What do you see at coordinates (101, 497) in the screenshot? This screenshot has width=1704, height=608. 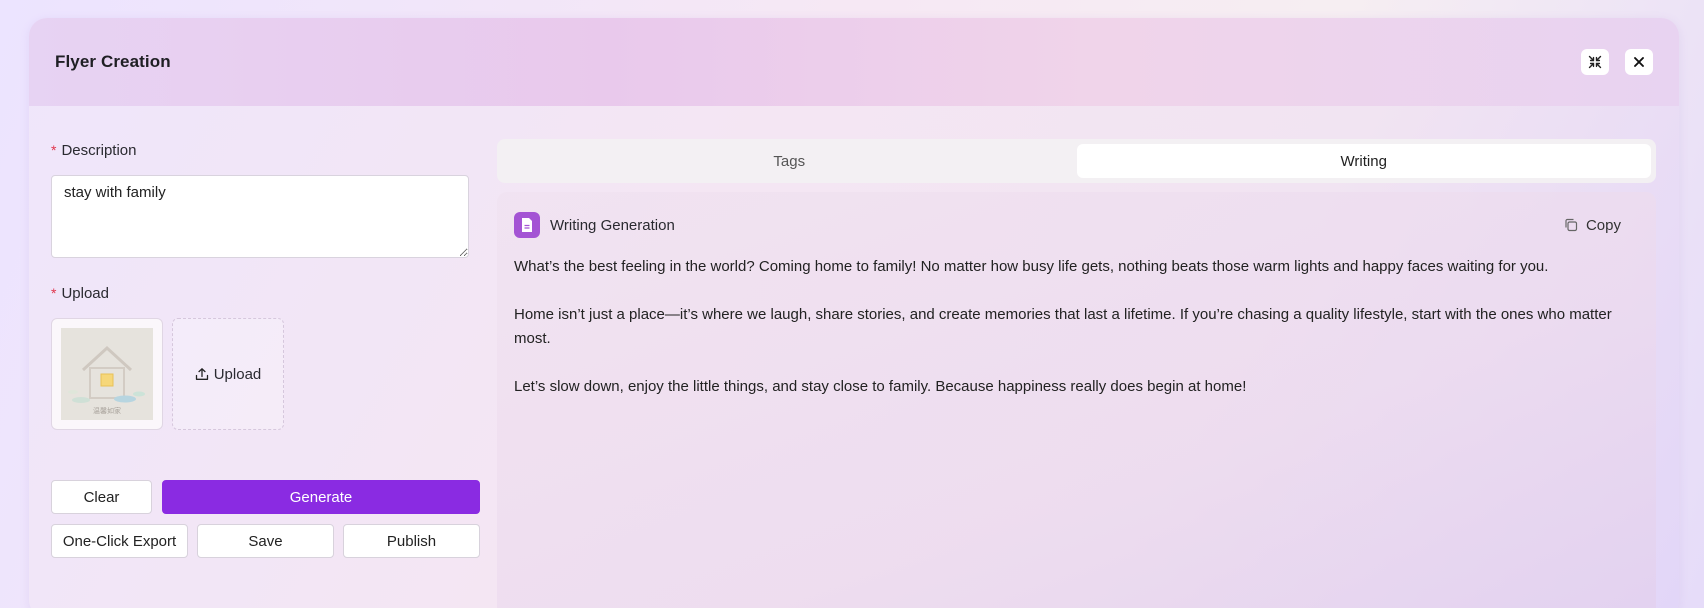 I see `clear-button: Clear` at bounding box center [101, 497].